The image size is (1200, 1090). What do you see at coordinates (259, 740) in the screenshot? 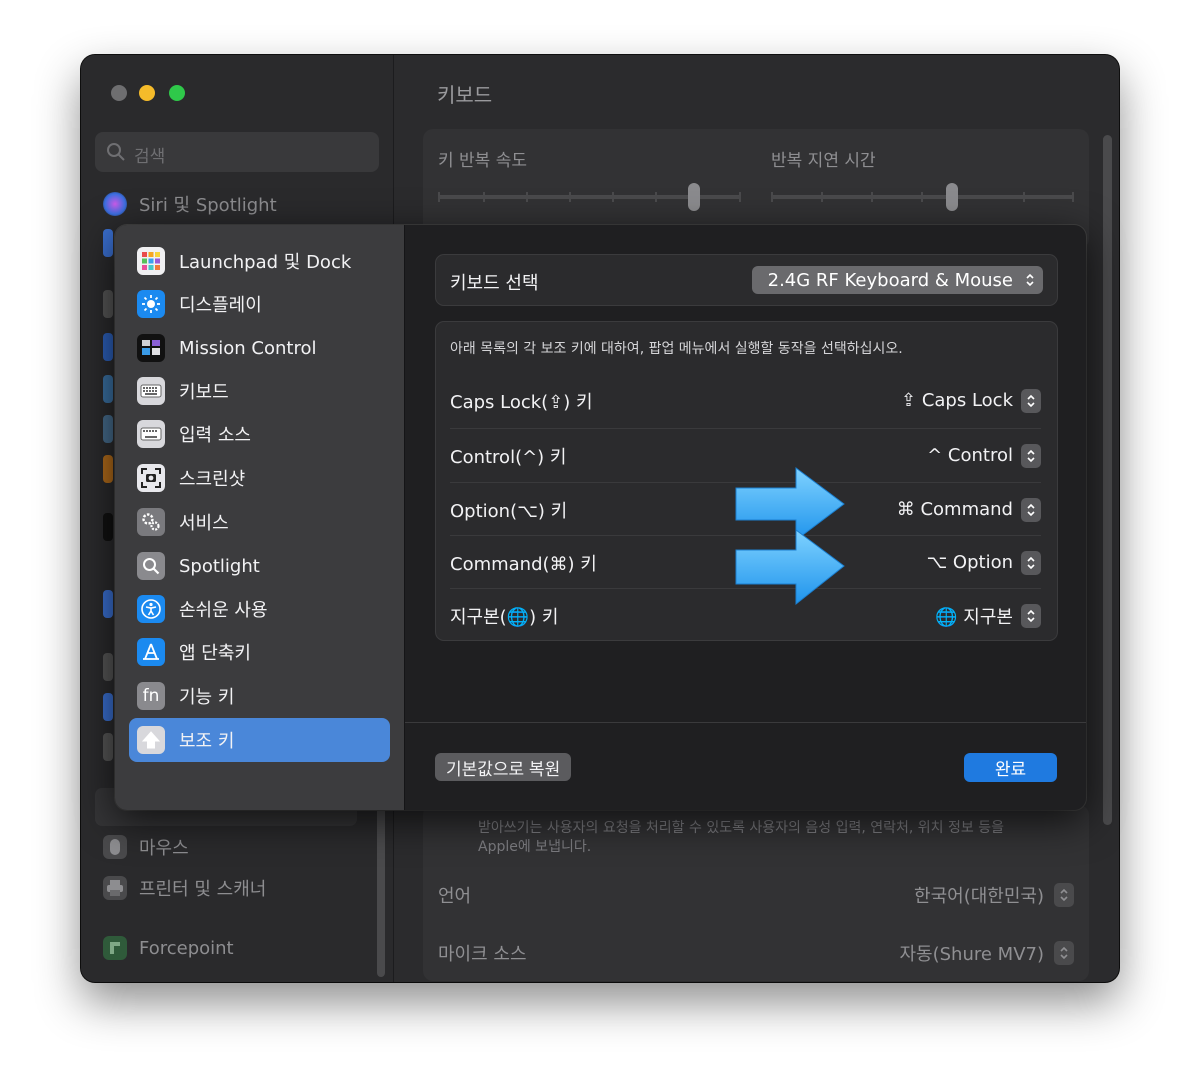
I see `sheet-item-modifier-keys: 보조 키` at bounding box center [259, 740].